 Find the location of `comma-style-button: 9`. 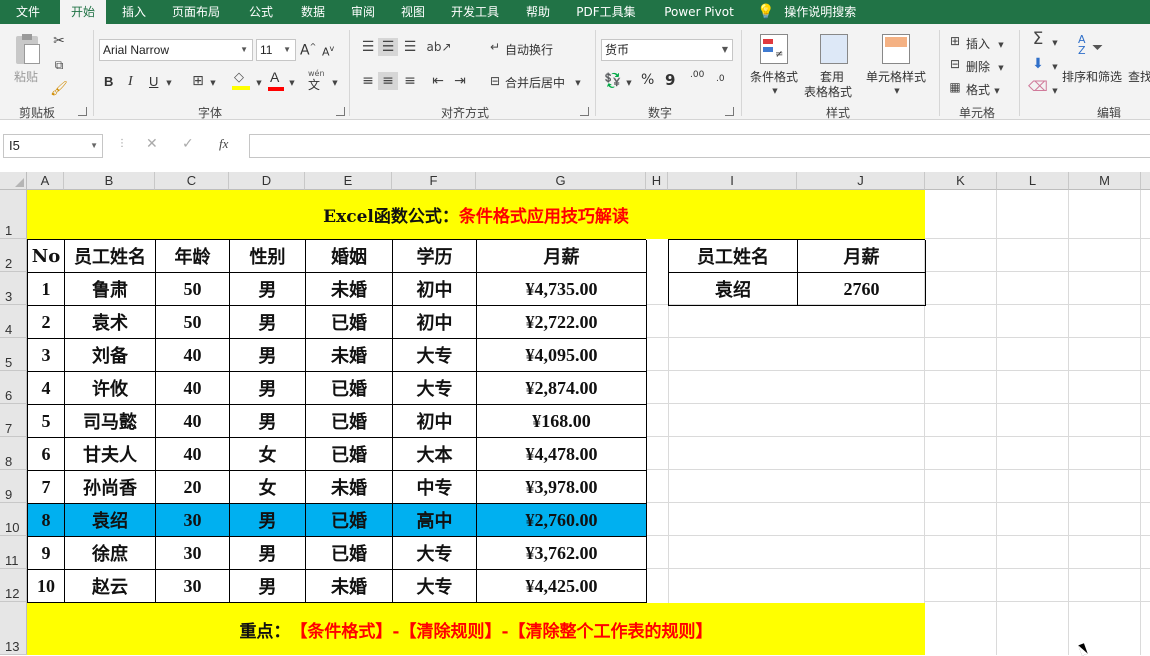

comma-style-button: 9 is located at coordinates (670, 80).